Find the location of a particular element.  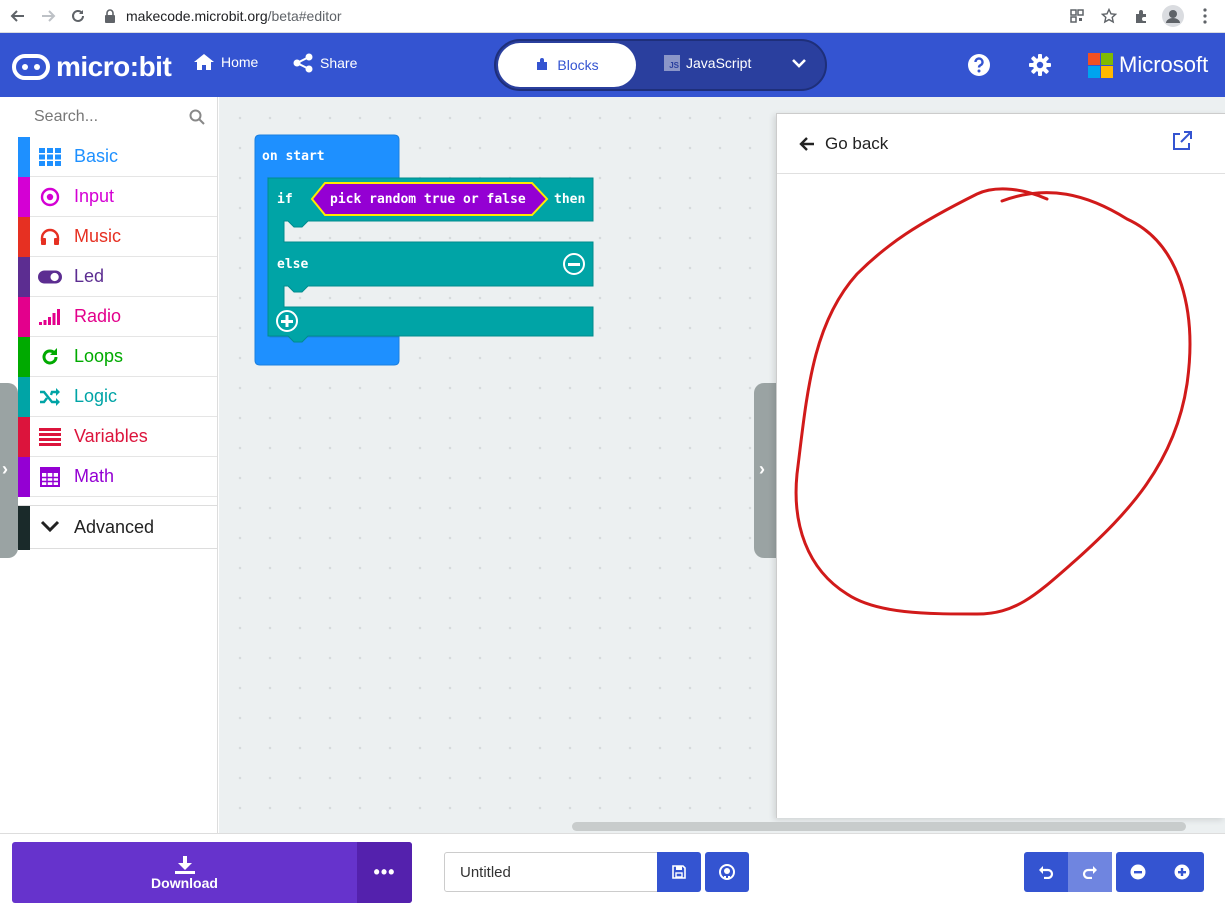

redo-button is located at coordinates (1090, 872).